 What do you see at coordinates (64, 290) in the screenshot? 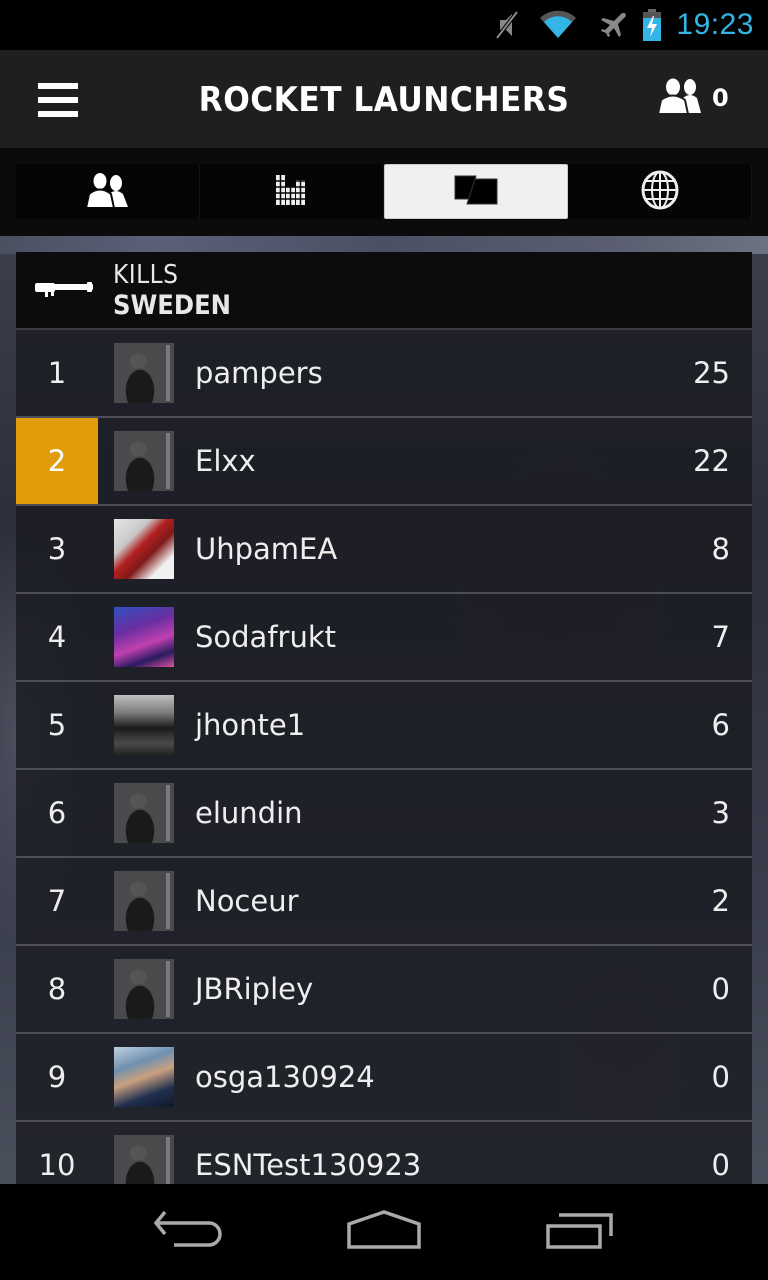
I see `rocket-launcher-icon` at bounding box center [64, 290].